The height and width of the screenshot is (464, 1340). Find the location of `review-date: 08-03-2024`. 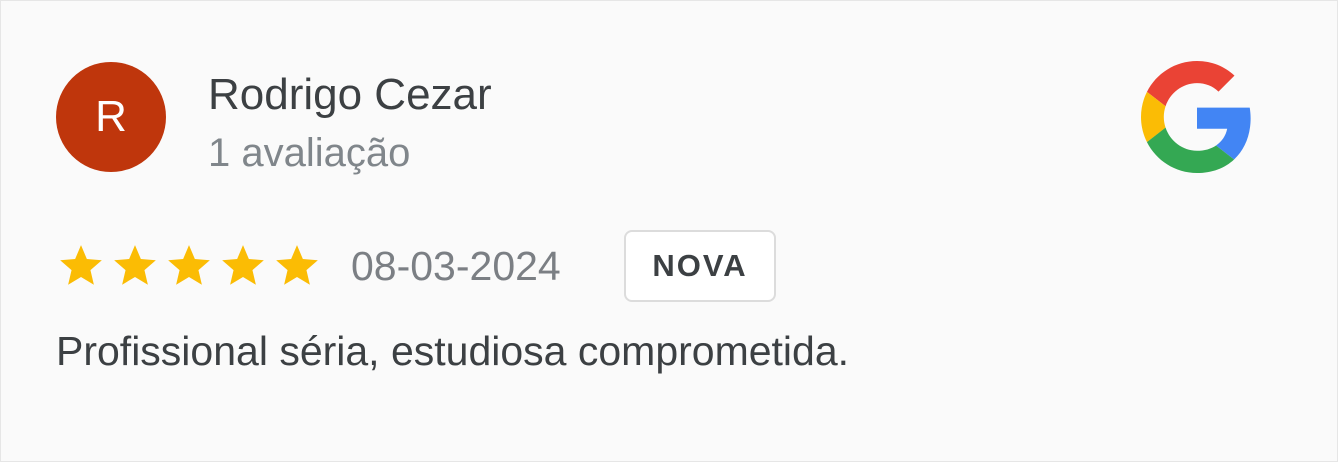

review-date: 08-03-2024 is located at coordinates (456, 266).